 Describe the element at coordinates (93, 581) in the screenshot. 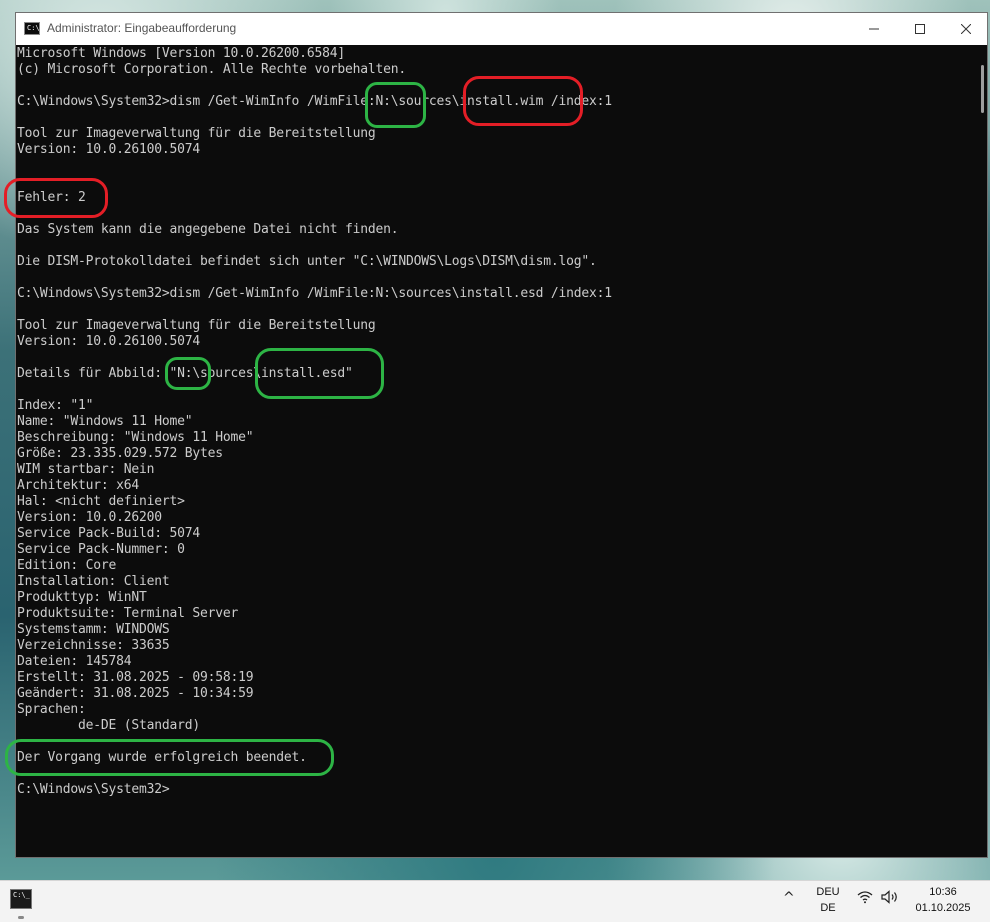

I see `console-line: Installation: Client` at that location.